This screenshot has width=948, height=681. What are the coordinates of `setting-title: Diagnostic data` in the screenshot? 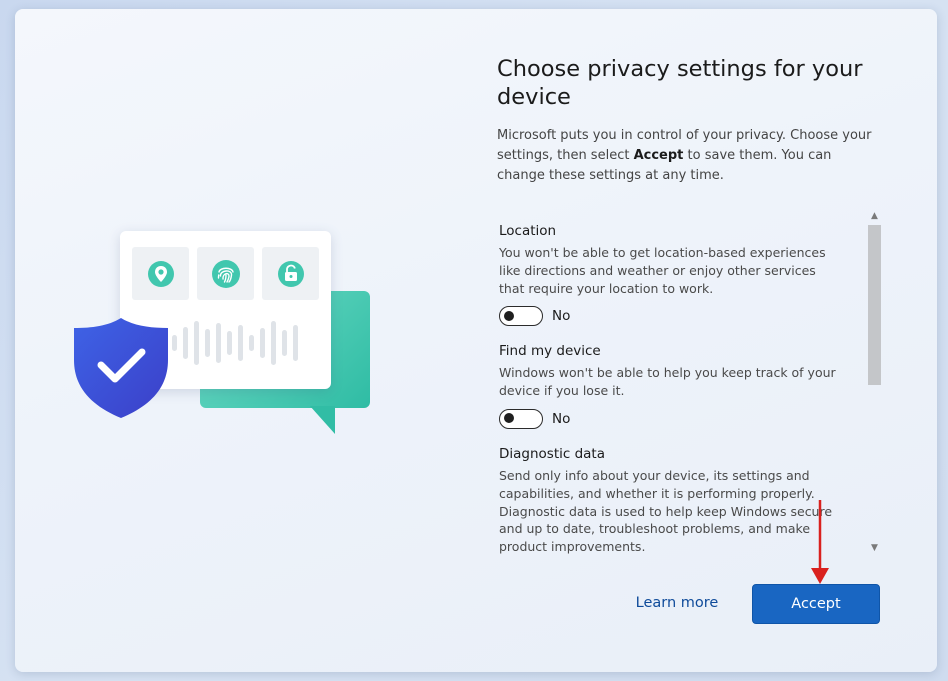 It's located at (552, 454).